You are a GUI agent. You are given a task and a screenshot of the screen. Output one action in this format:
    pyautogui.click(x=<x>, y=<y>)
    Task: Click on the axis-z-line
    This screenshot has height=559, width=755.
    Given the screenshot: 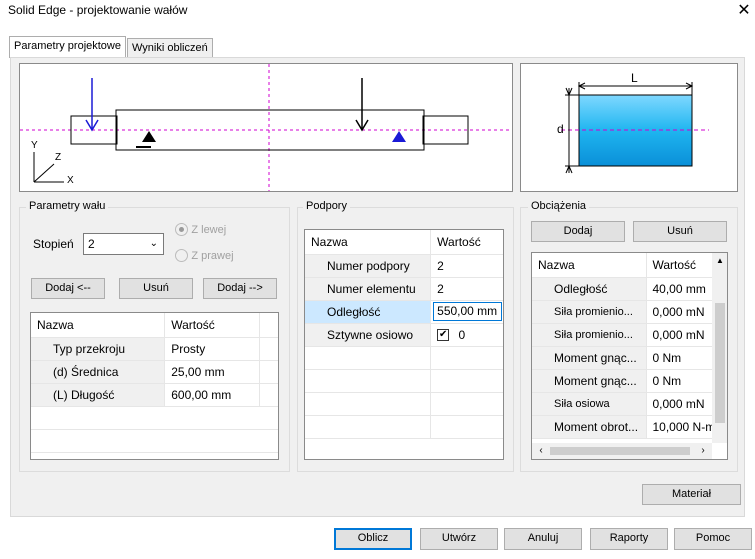 What is the action you would take?
    pyautogui.click(x=44, y=173)
    